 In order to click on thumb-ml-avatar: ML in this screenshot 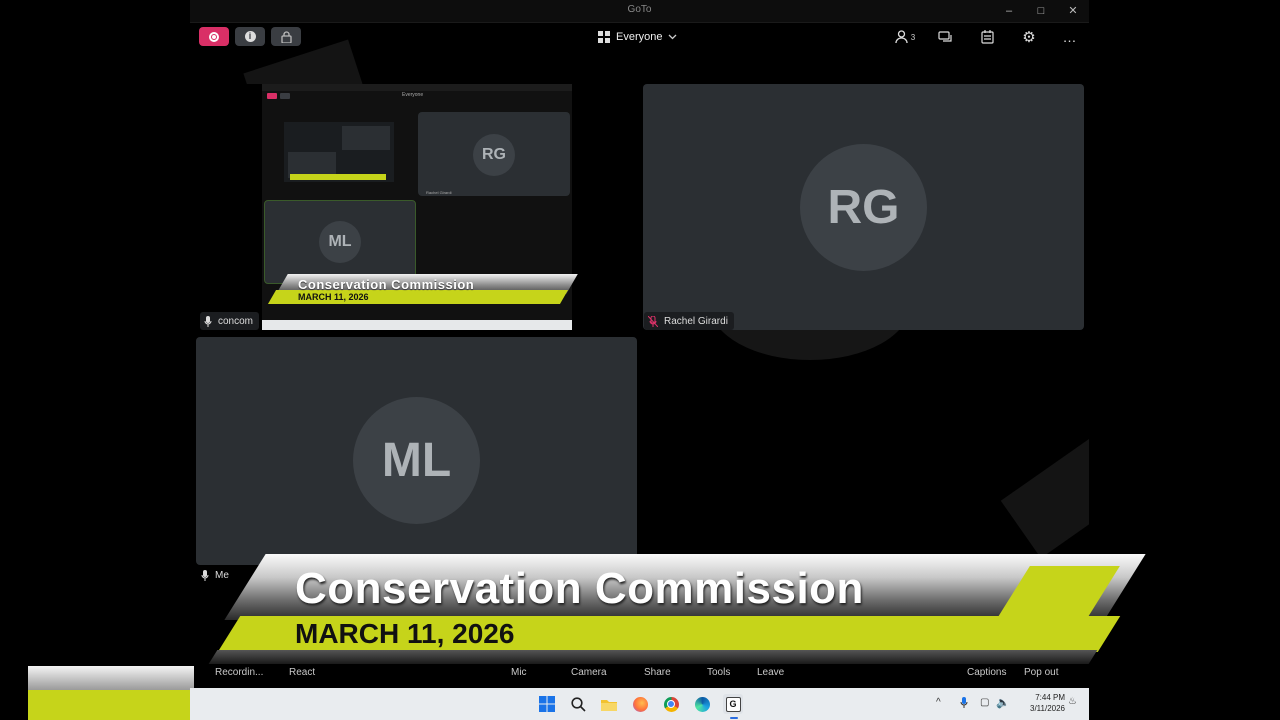, I will do `click(340, 242)`.